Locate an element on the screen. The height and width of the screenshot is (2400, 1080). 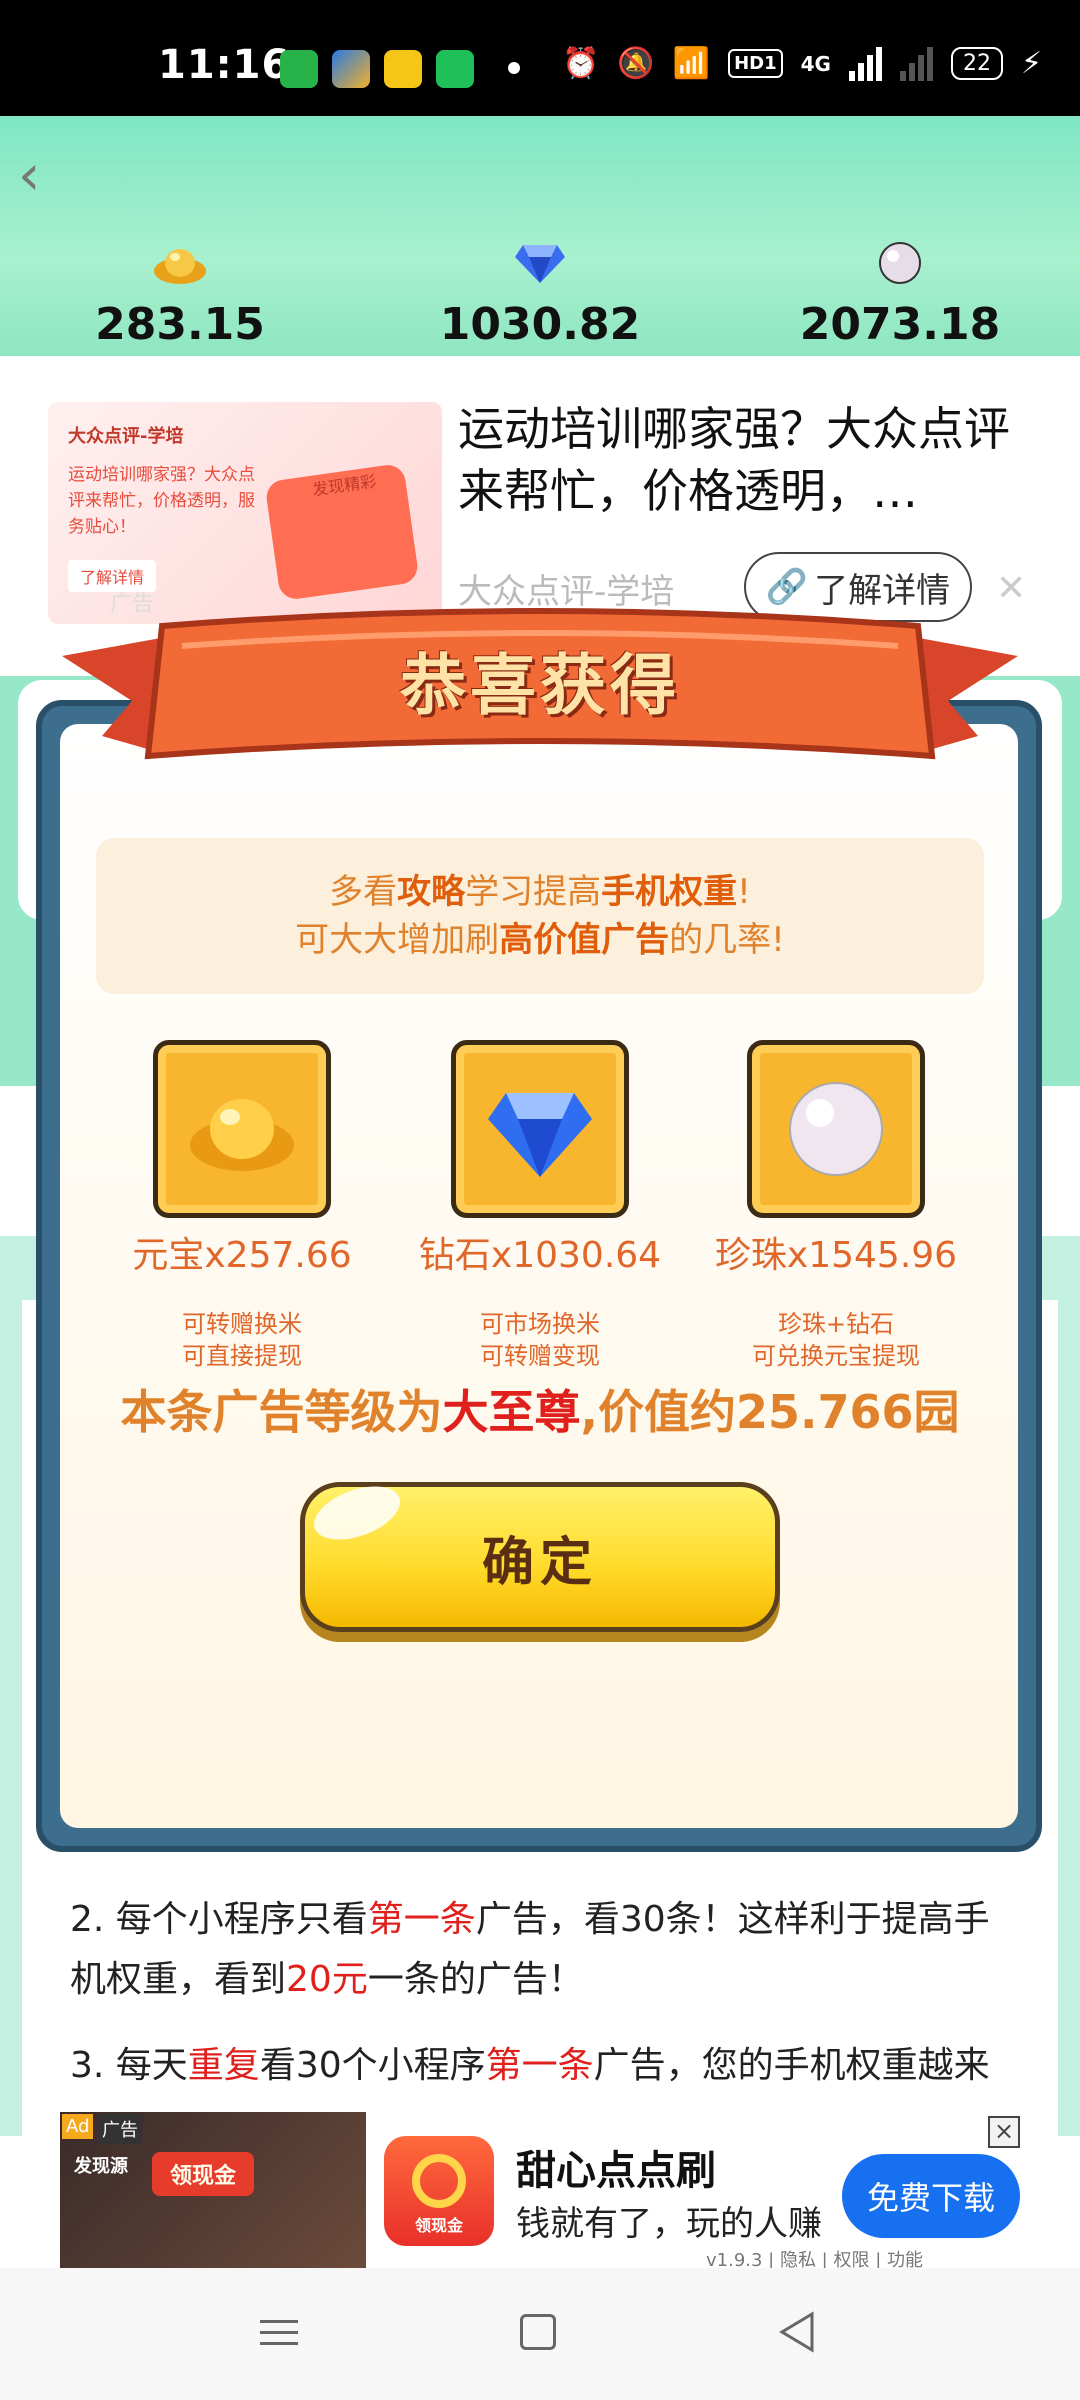
bottom-ad-thumb-text: 发现源 is located at coordinates (101, 2166).